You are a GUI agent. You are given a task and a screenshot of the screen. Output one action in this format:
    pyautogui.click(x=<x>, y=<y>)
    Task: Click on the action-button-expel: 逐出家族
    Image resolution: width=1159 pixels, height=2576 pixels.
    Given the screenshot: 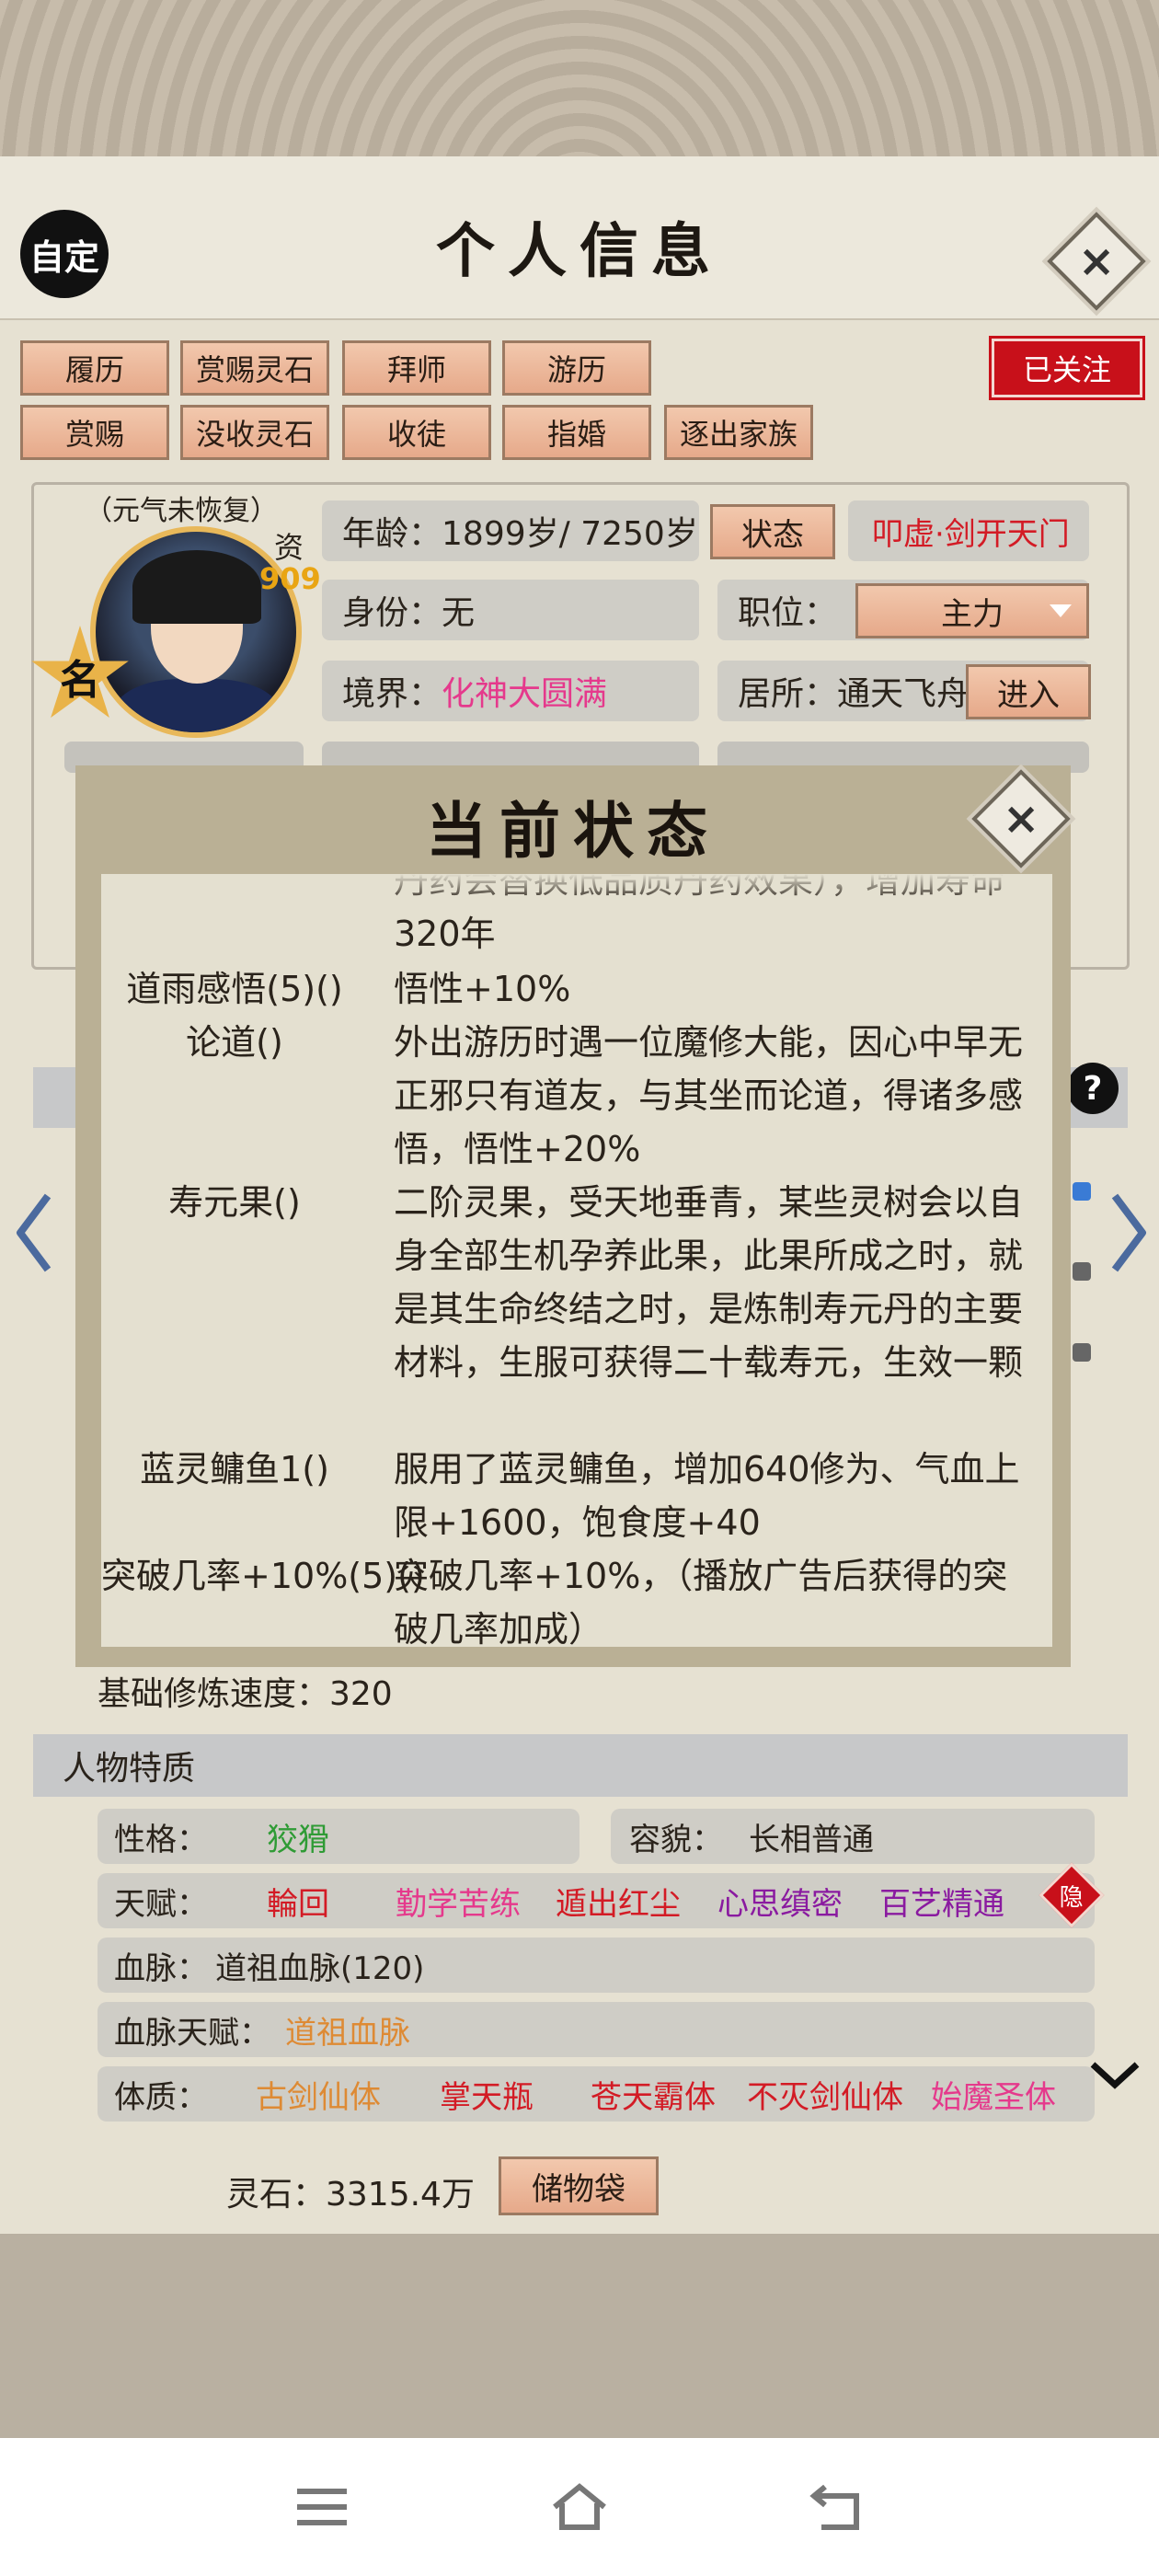 What is the action you would take?
    pyautogui.click(x=738, y=432)
    